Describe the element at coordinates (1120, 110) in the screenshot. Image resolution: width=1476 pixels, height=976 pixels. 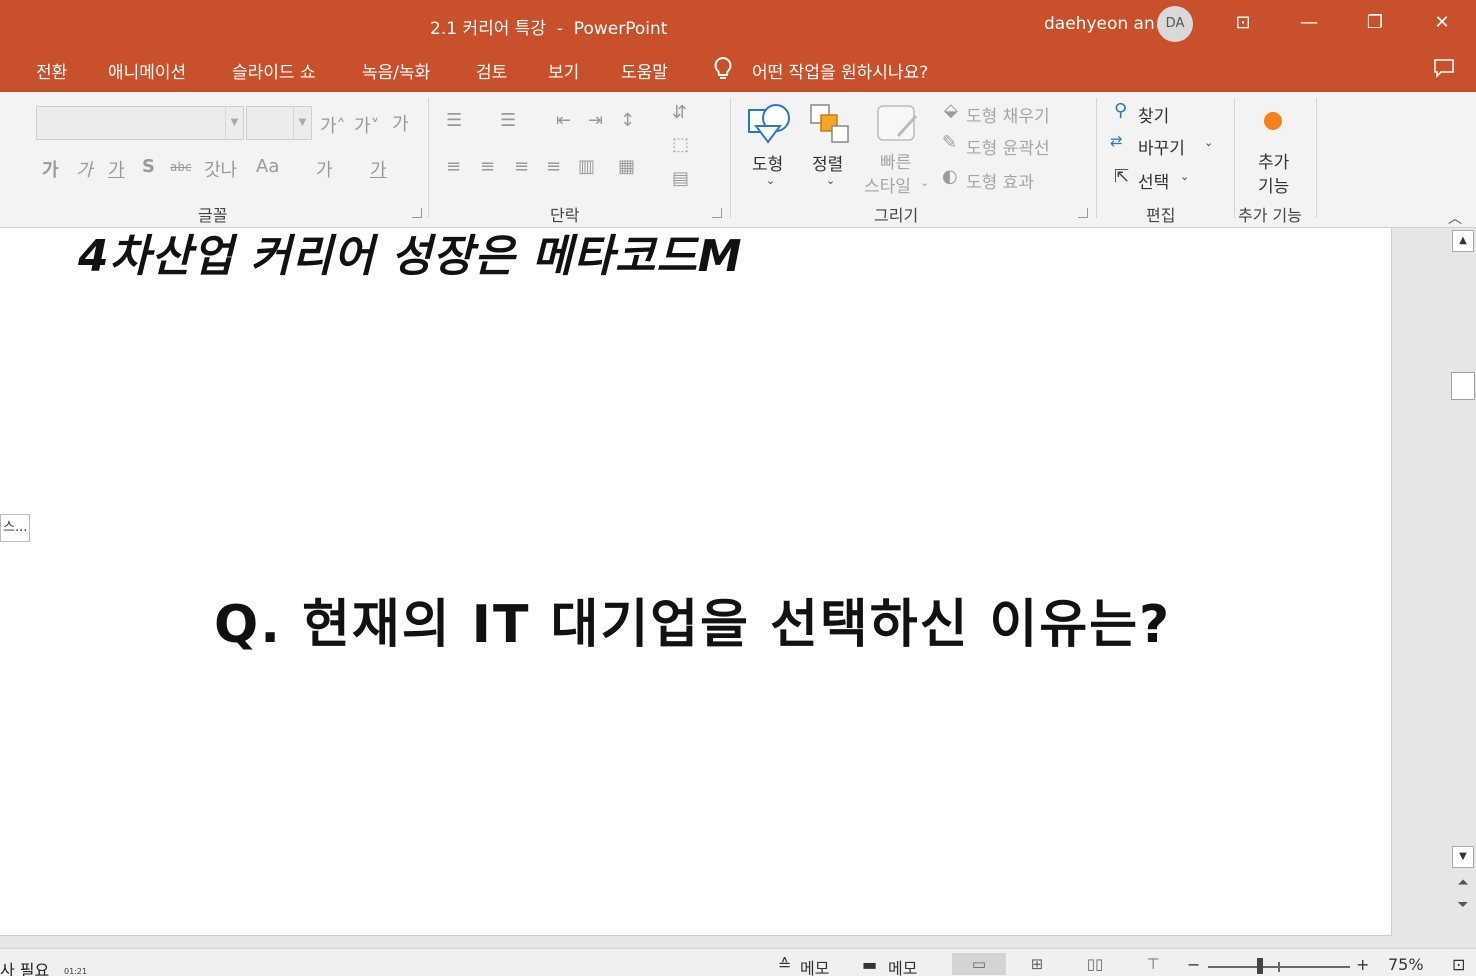
I see `search-icon: ⚲` at that location.